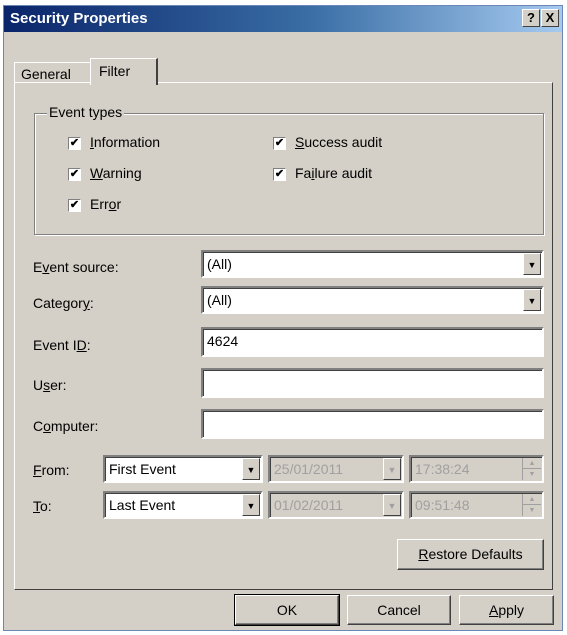 The width and height of the screenshot is (567, 635). Describe the element at coordinates (219, 264) in the screenshot. I see `event-source-value: (All)` at that location.